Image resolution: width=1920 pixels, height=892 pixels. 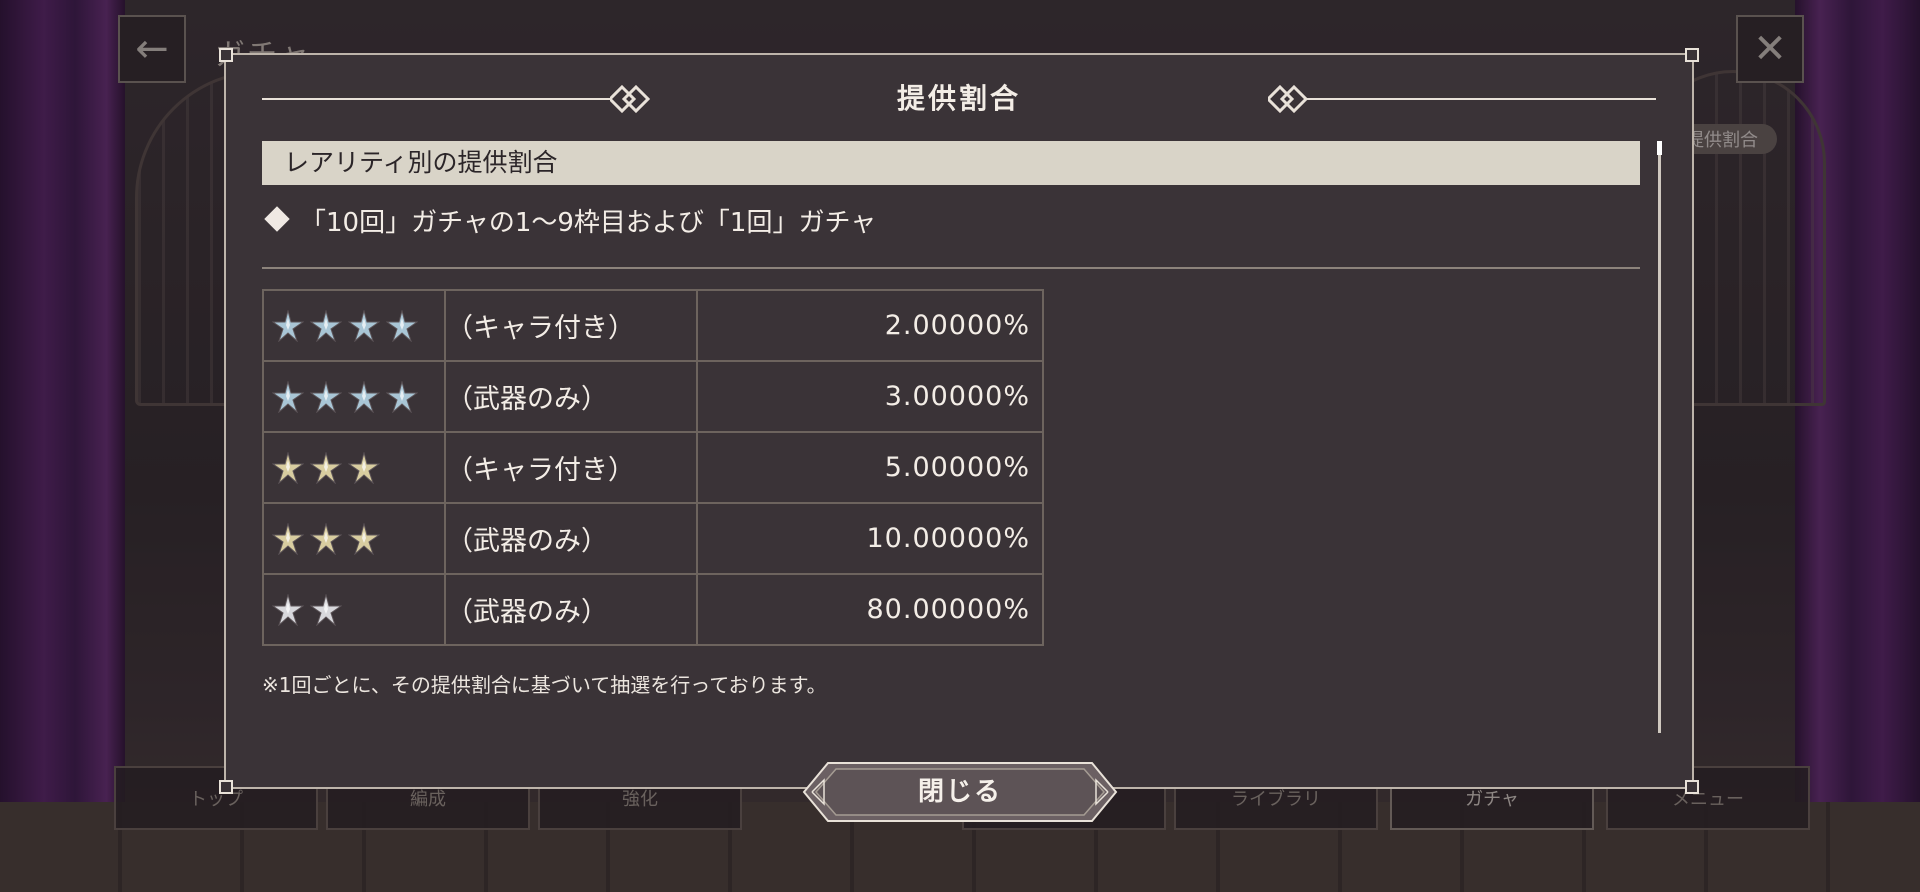 What do you see at coordinates (544, 685) in the screenshot?
I see `footnote: ※1回ごとに、その提供割合に基づいて抽選を行っております。` at bounding box center [544, 685].